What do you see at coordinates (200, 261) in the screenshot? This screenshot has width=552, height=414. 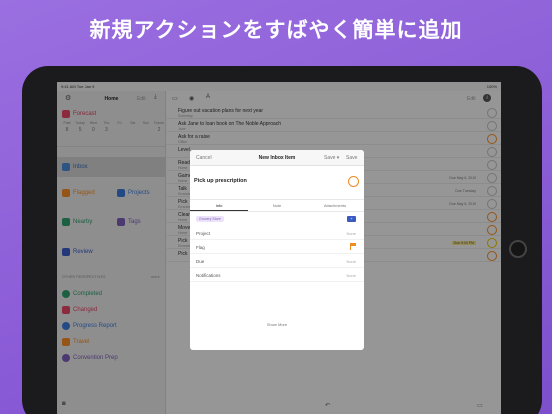 I see `field-label: Due` at bounding box center [200, 261].